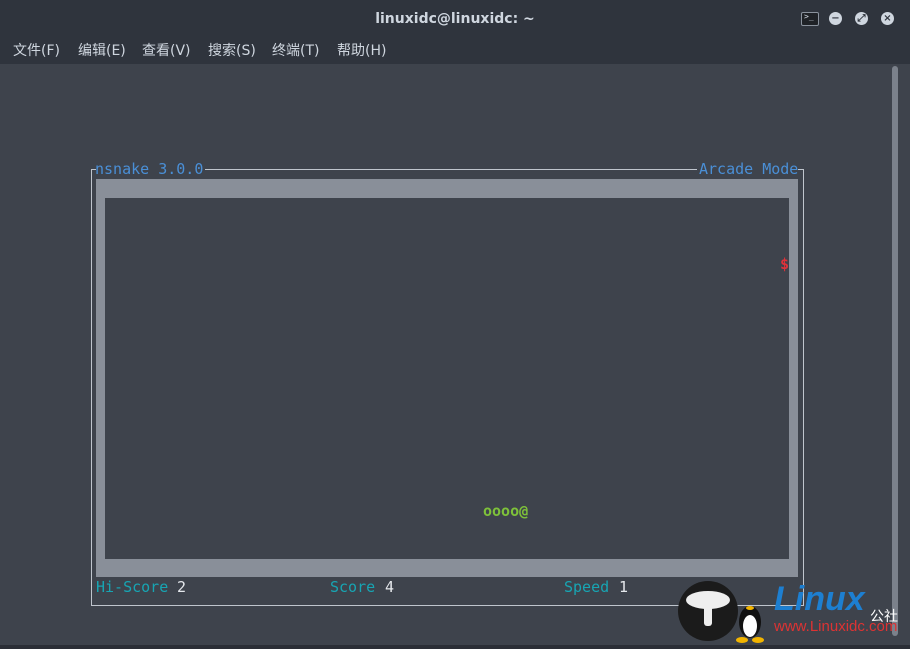 The image size is (910, 649). What do you see at coordinates (887, 18) in the screenshot?
I see `close-icon: ×` at bounding box center [887, 18].